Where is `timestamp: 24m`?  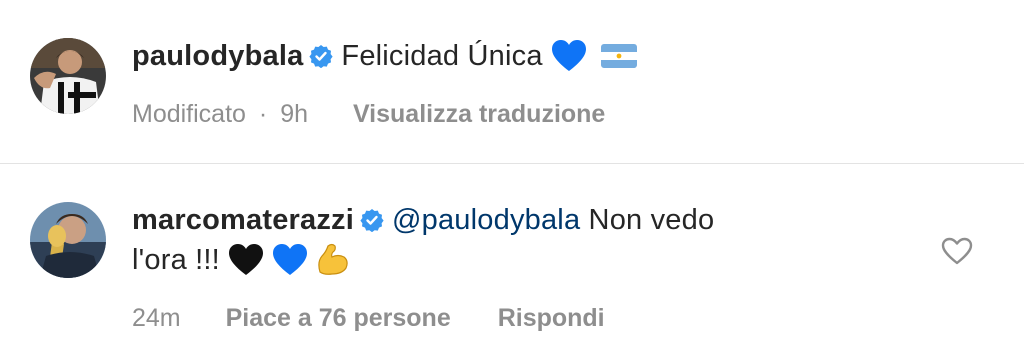
timestamp: 24m is located at coordinates (156, 318).